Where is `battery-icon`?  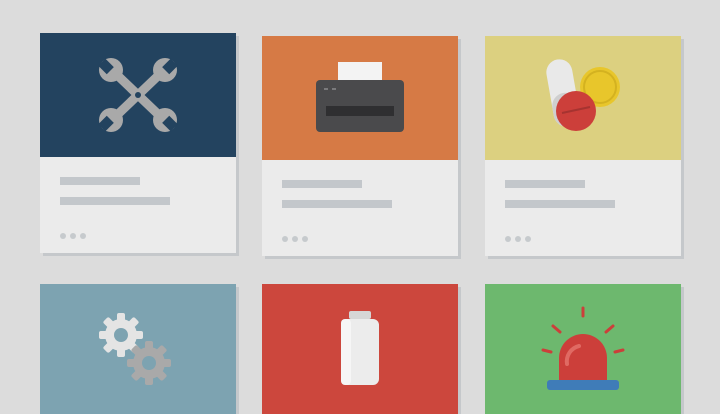 battery-icon is located at coordinates (360, 349).